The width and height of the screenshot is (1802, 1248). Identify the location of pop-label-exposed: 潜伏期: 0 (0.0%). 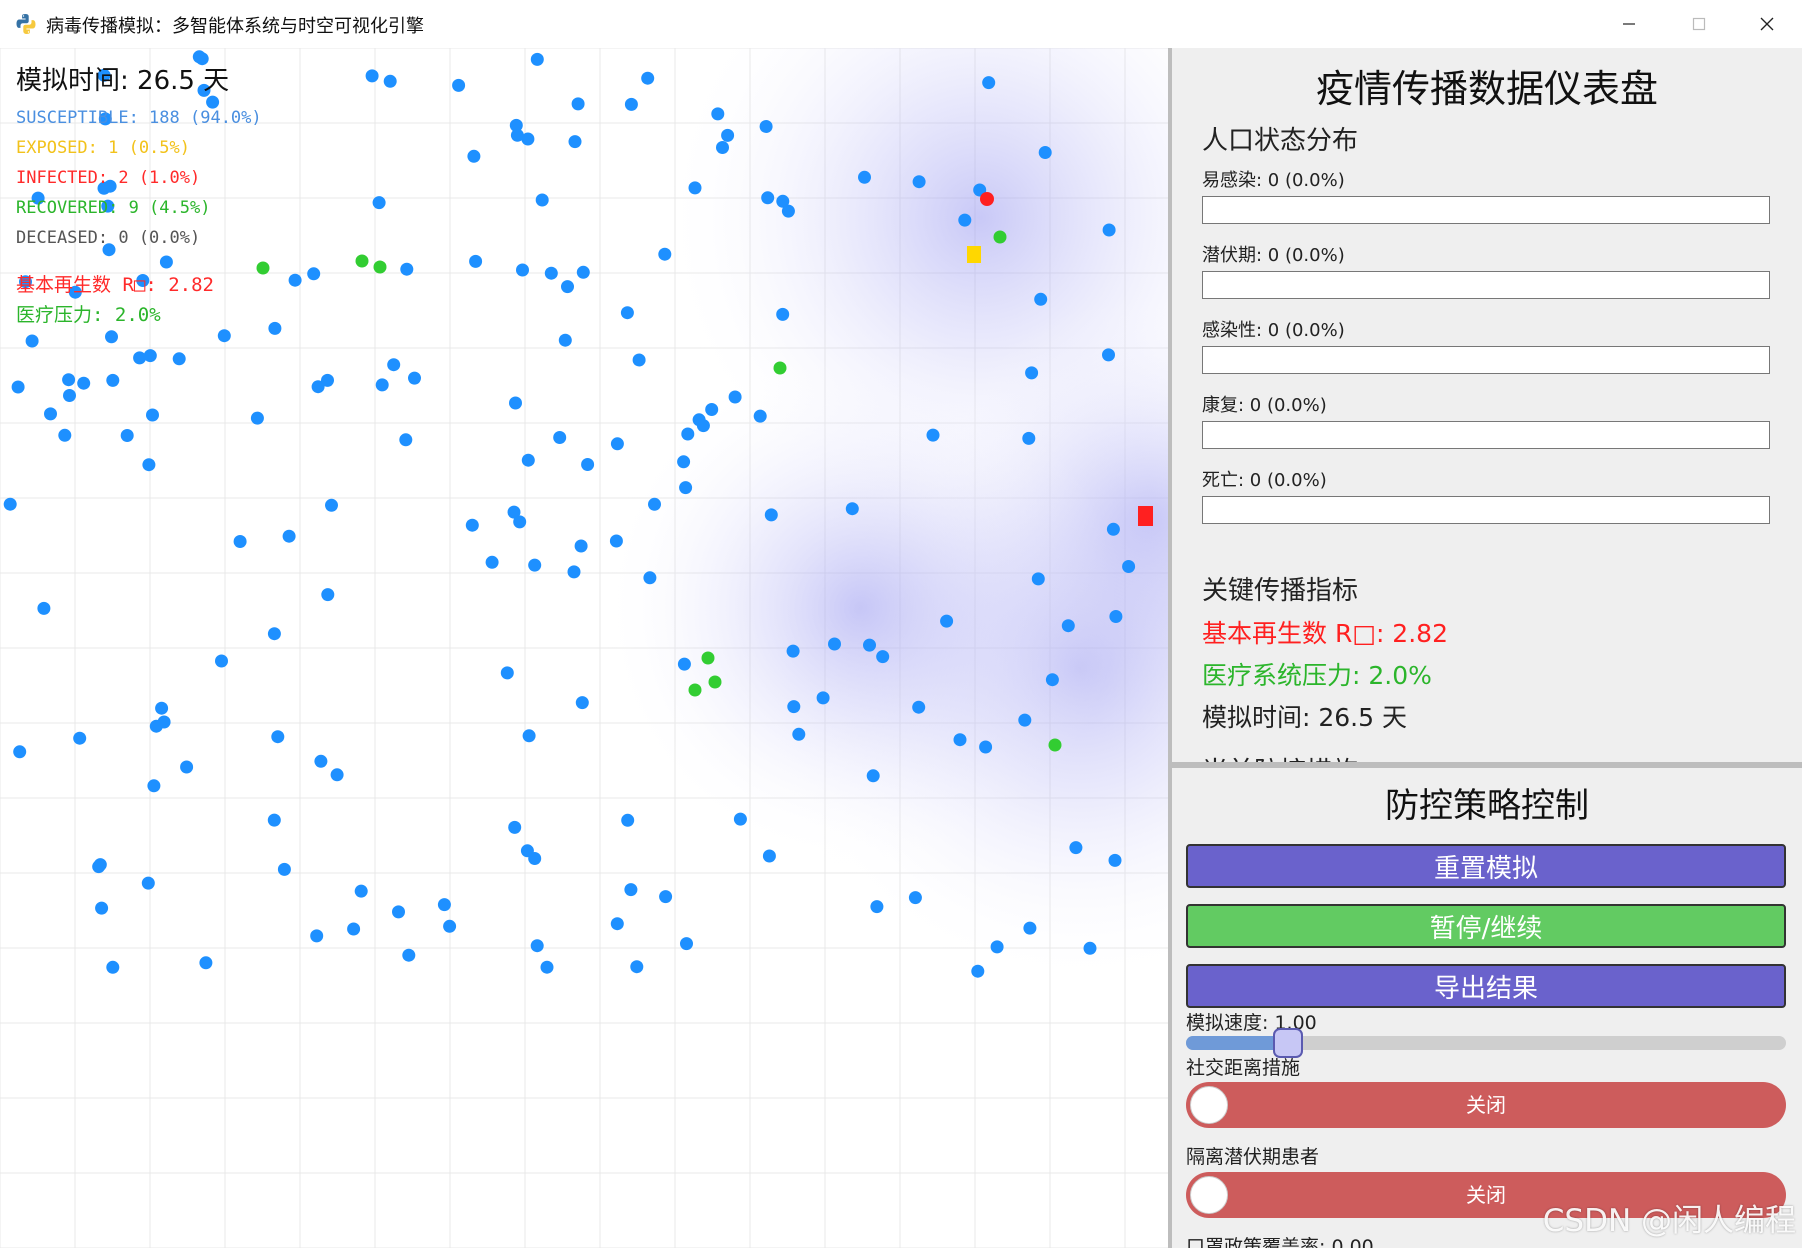
(1273, 255).